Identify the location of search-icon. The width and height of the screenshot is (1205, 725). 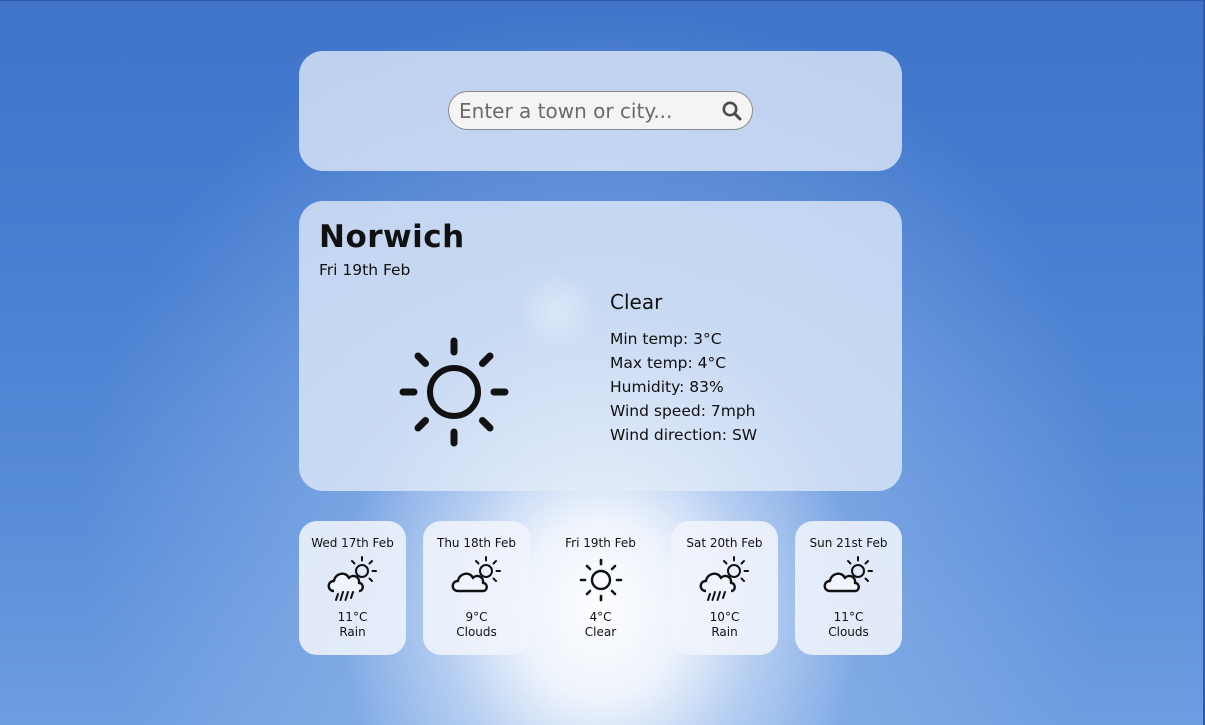
(732, 111).